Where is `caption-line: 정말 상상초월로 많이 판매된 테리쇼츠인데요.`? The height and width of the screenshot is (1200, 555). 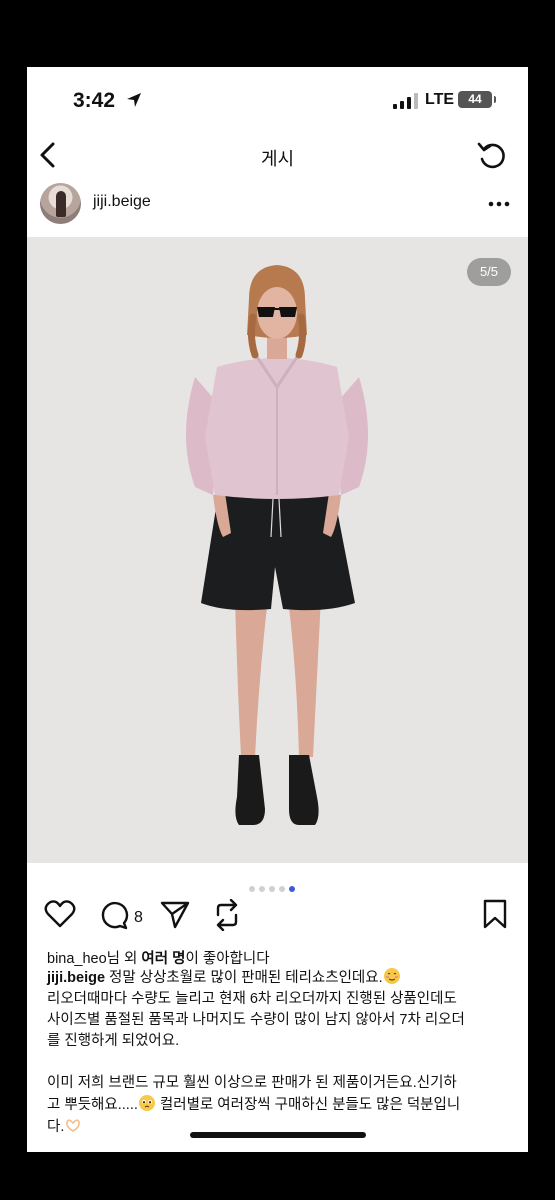
caption-line: 정말 상상초월로 많이 판매된 테리쇼츠인데요. is located at coordinates (244, 978).